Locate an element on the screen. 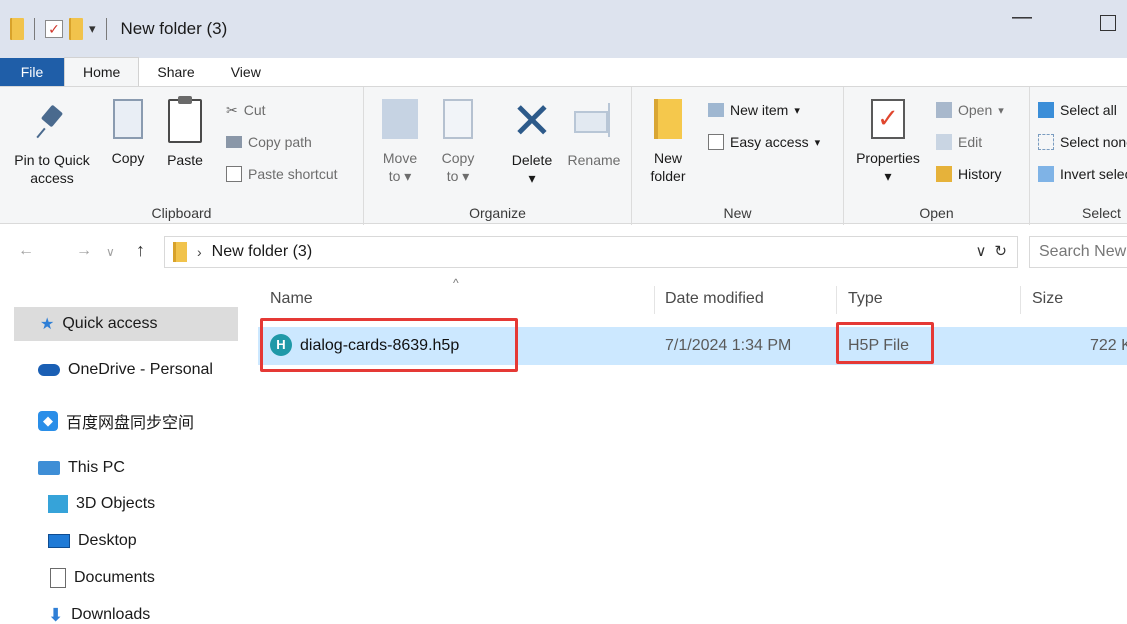 Image resolution: width=1127 pixels, height=624 pixels. address-actions: ∨ ↻ is located at coordinates (991, 251).